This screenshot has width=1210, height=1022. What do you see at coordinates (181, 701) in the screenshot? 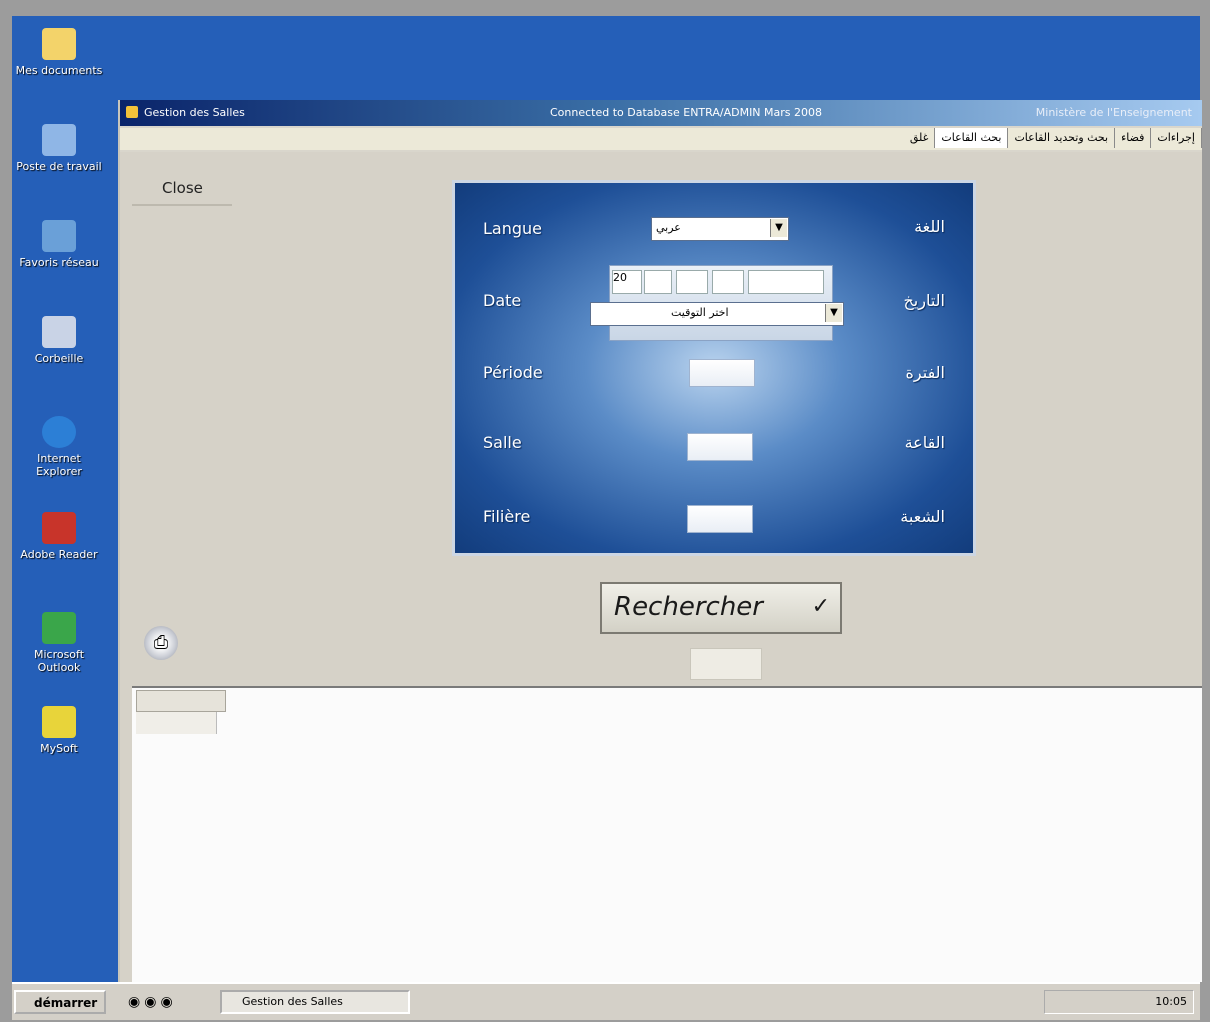
I see `grid-header-cell` at bounding box center [181, 701].